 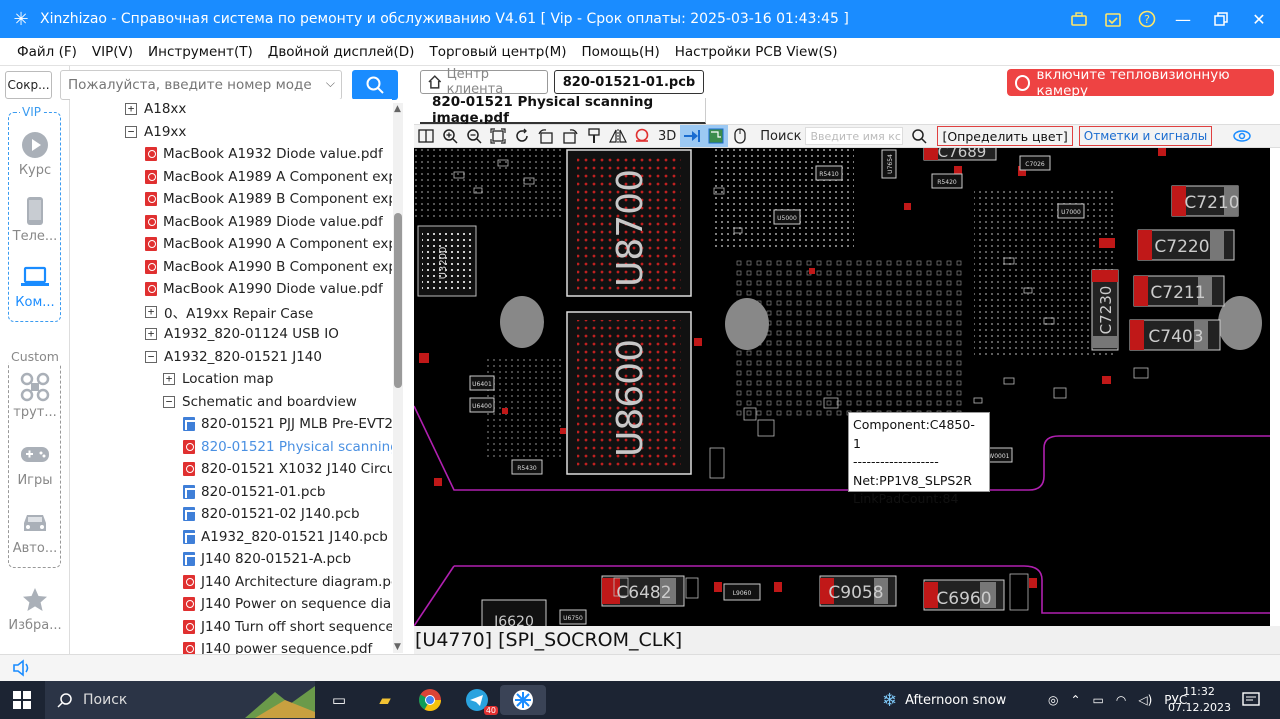 I want to click on fit-screen-icon, so click(x=498, y=136).